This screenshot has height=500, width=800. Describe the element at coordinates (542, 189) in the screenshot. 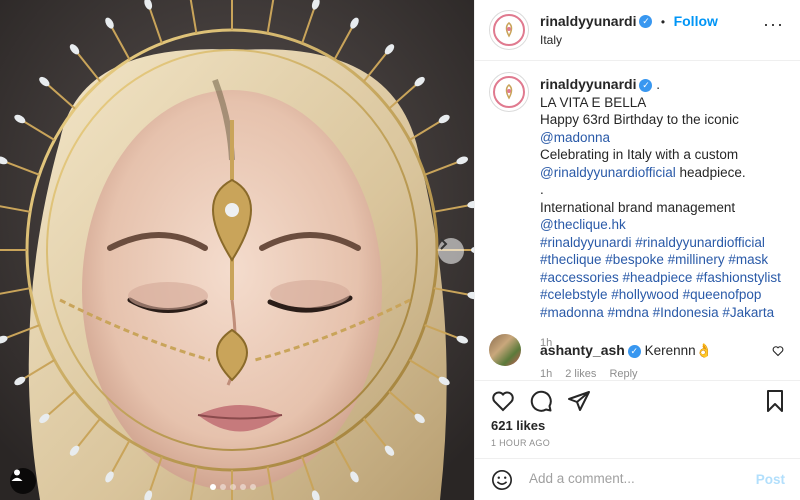

I see `caption-text: .` at that location.